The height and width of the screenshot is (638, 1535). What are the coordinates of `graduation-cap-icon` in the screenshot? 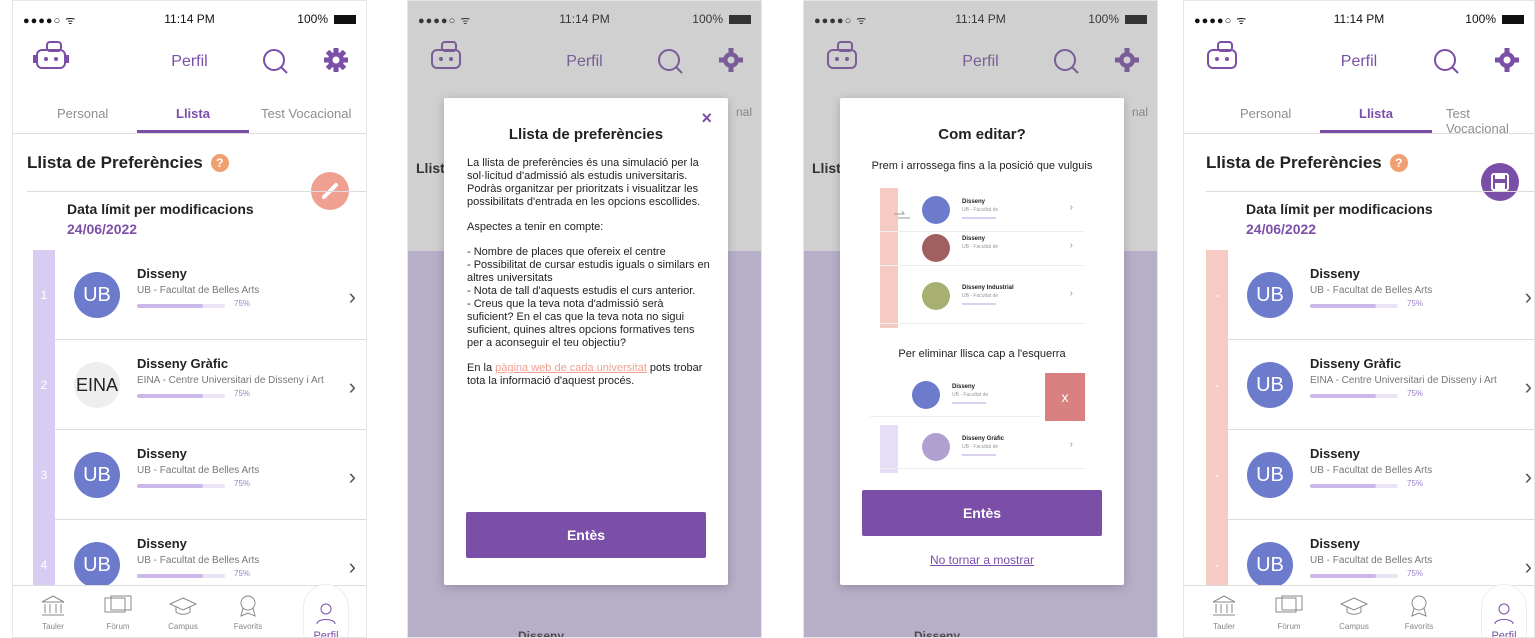 It's located at (1354, 606).